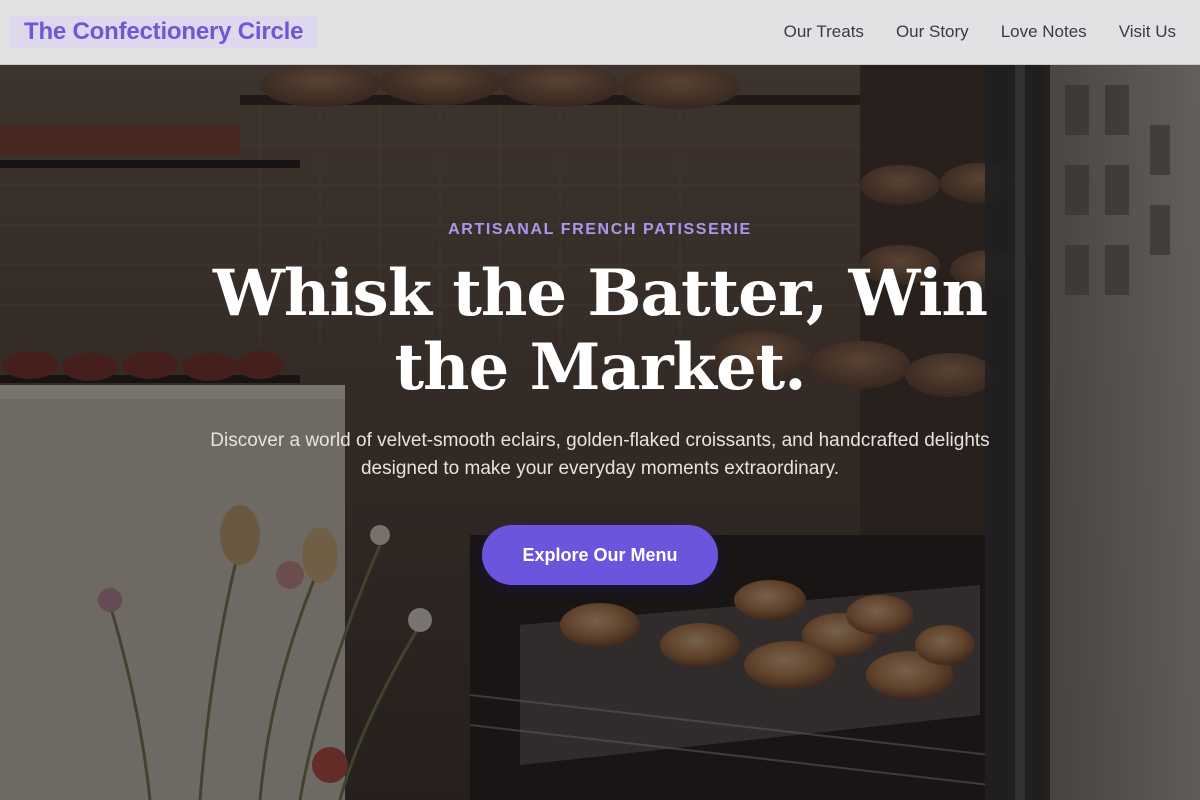 The width and height of the screenshot is (1200, 800). Describe the element at coordinates (600, 330) in the screenshot. I see `hero-headline: Whisk the Batter, Win the Market.` at that location.